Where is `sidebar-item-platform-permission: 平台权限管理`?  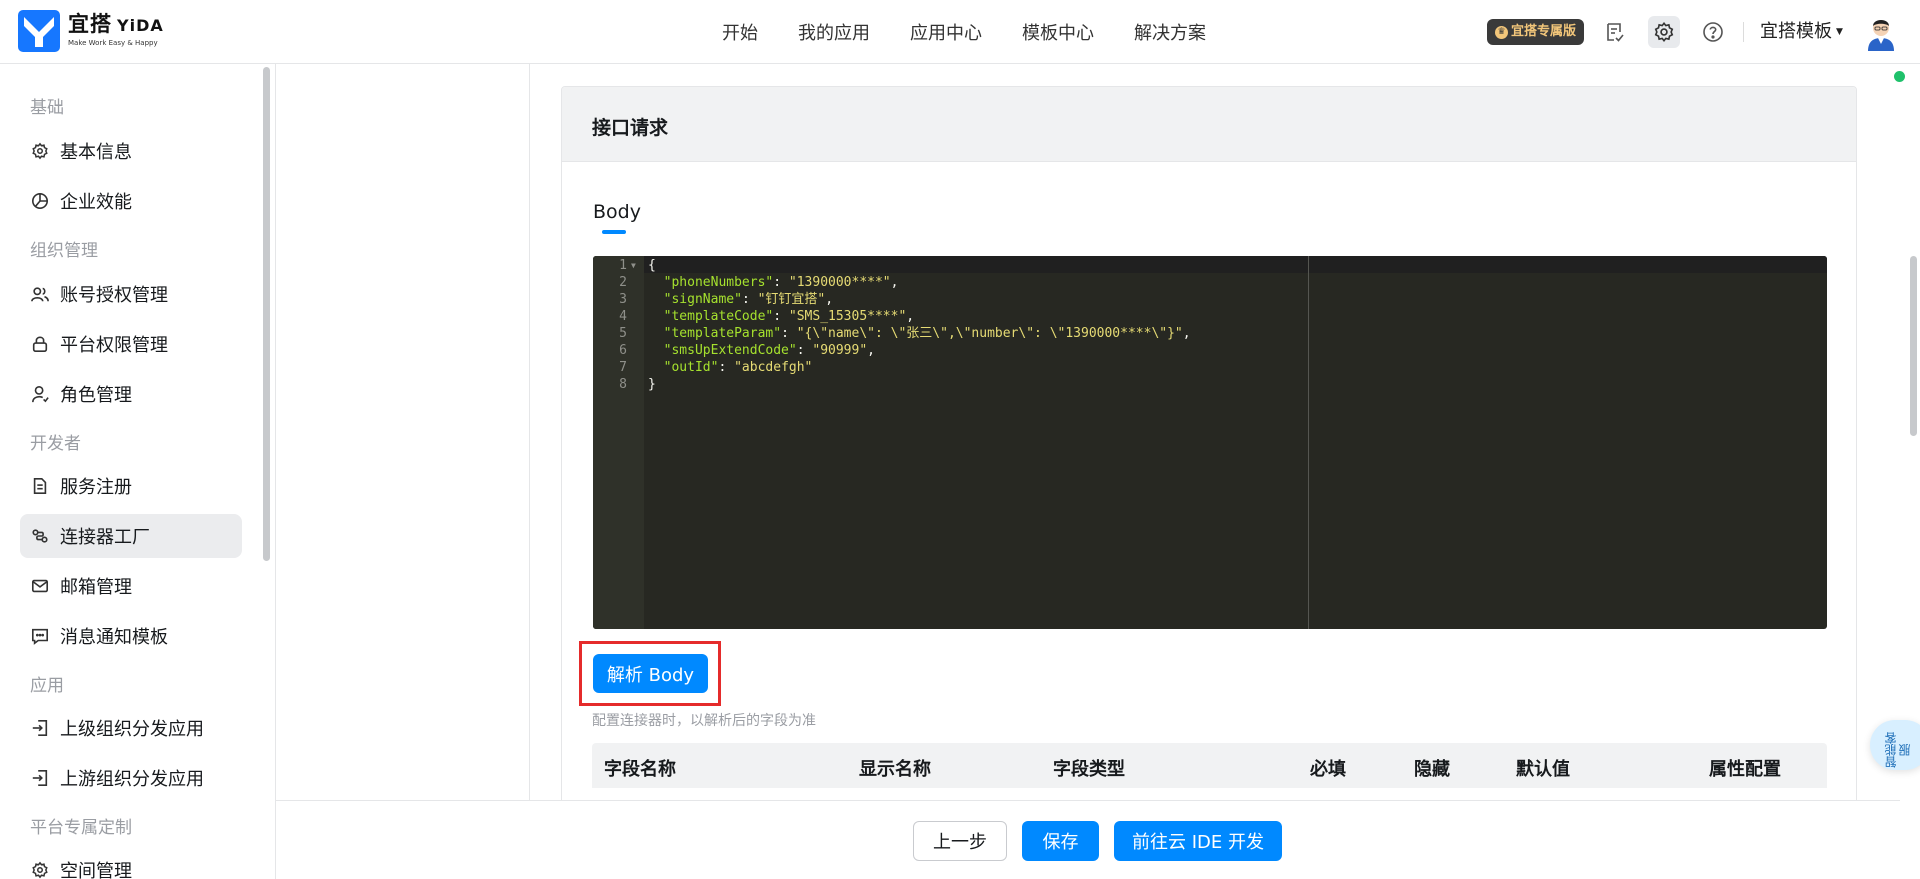 sidebar-item-platform-permission: 平台权限管理 is located at coordinates (131, 344).